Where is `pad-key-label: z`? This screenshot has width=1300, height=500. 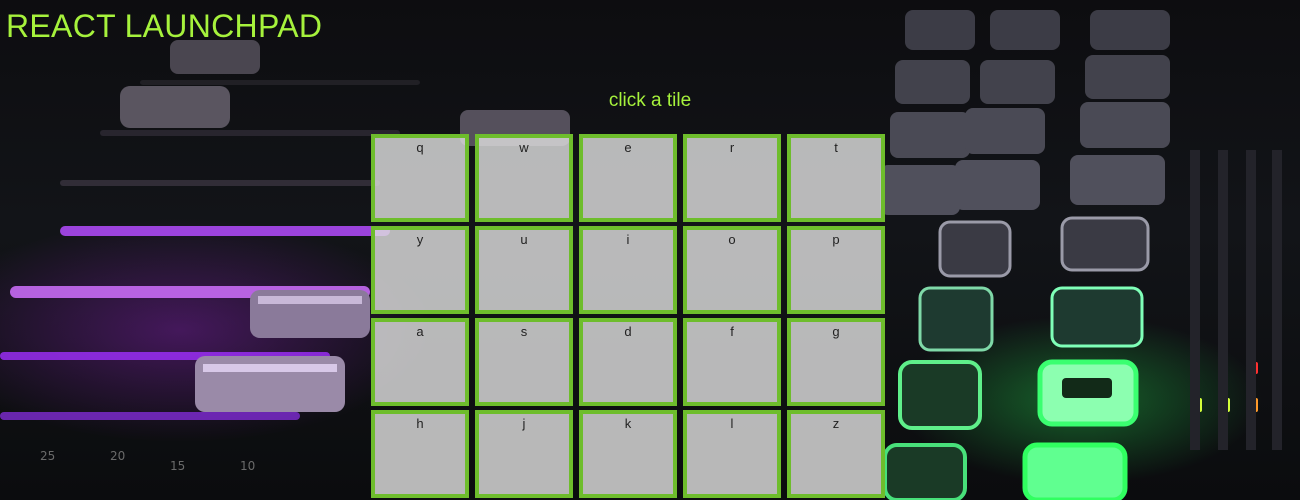 pad-key-label: z is located at coordinates (836, 423).